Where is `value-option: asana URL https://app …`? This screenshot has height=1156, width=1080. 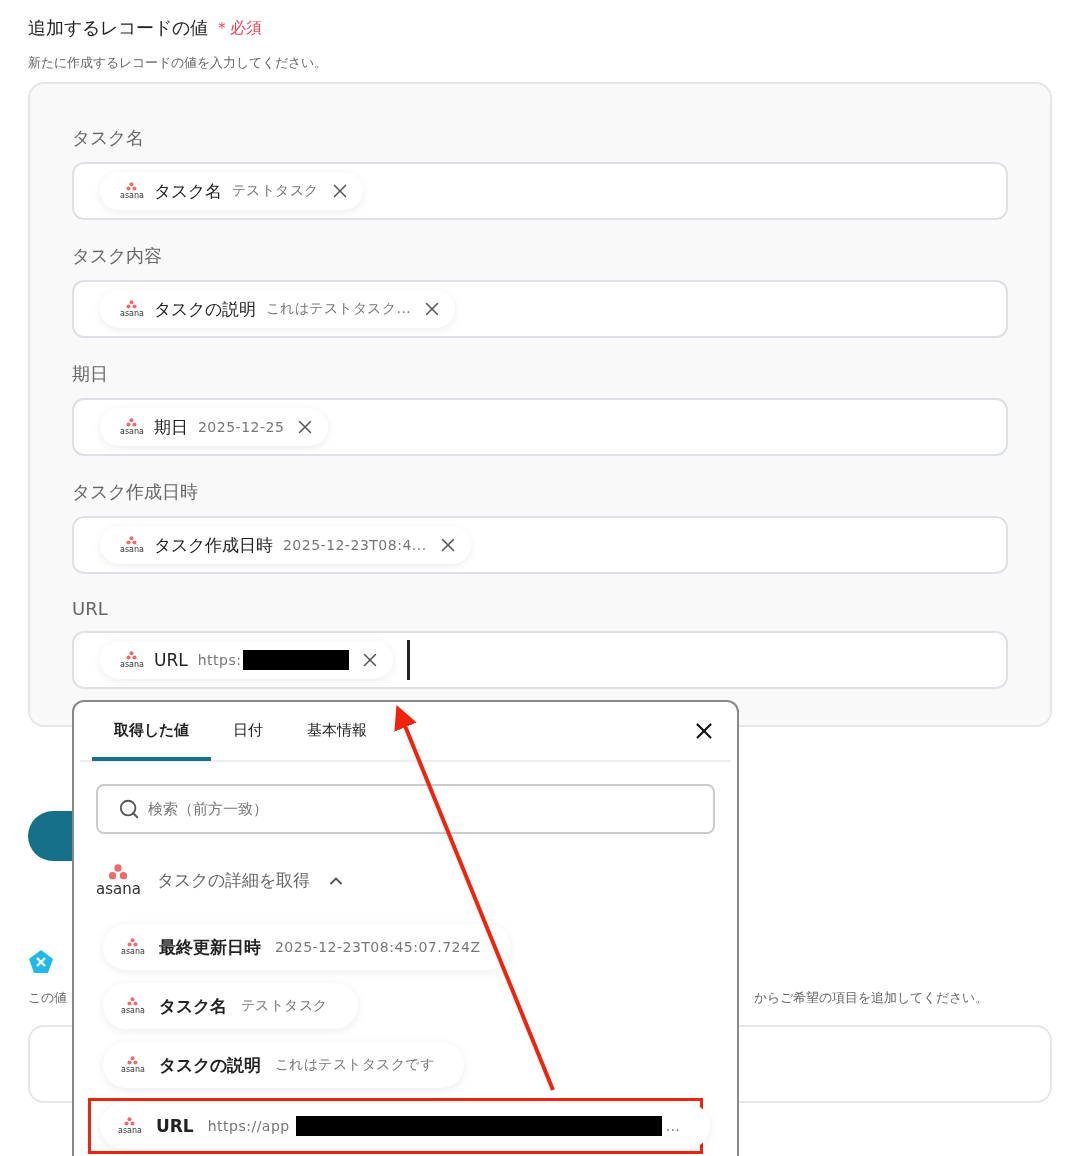
value-option: asana URL https://app … is located at coordinates (405, 1126).